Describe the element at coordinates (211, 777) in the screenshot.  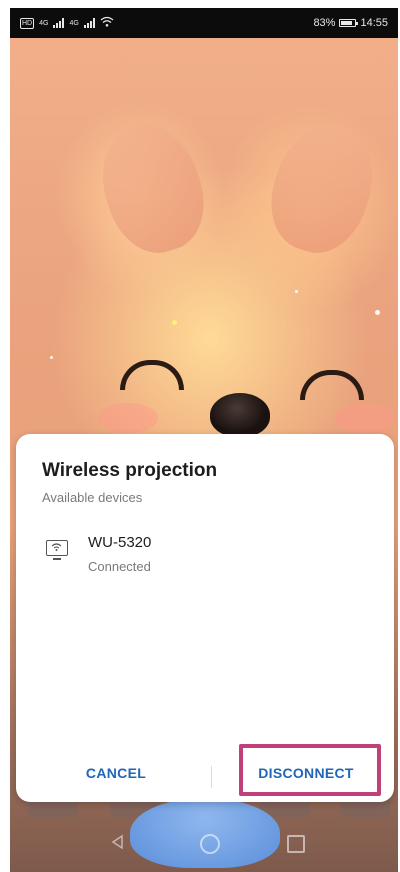
I see `button-divider` at that location.